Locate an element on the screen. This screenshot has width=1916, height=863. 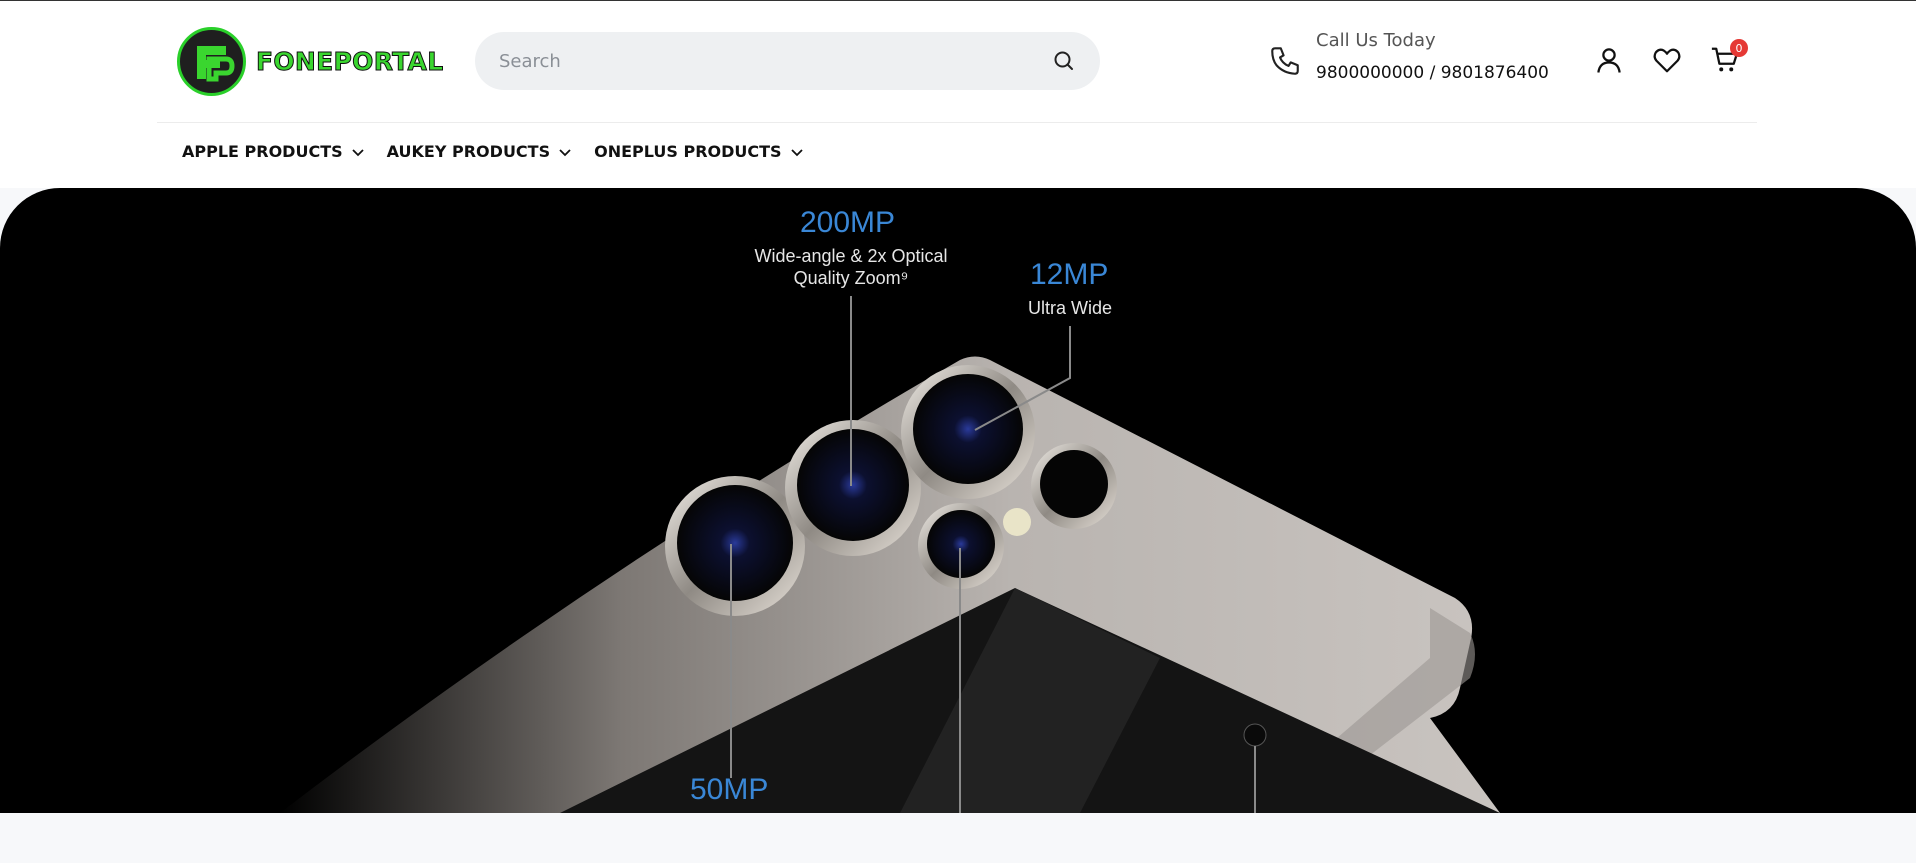
call-label: Call Us Today is located at coordinates (1376, 40).